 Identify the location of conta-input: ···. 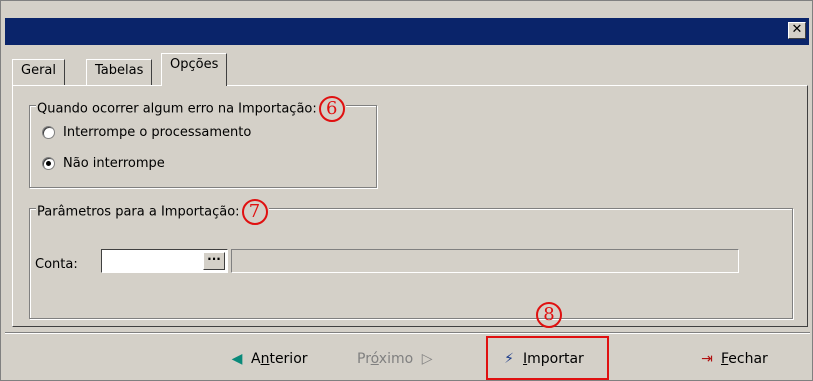
(164, 261).